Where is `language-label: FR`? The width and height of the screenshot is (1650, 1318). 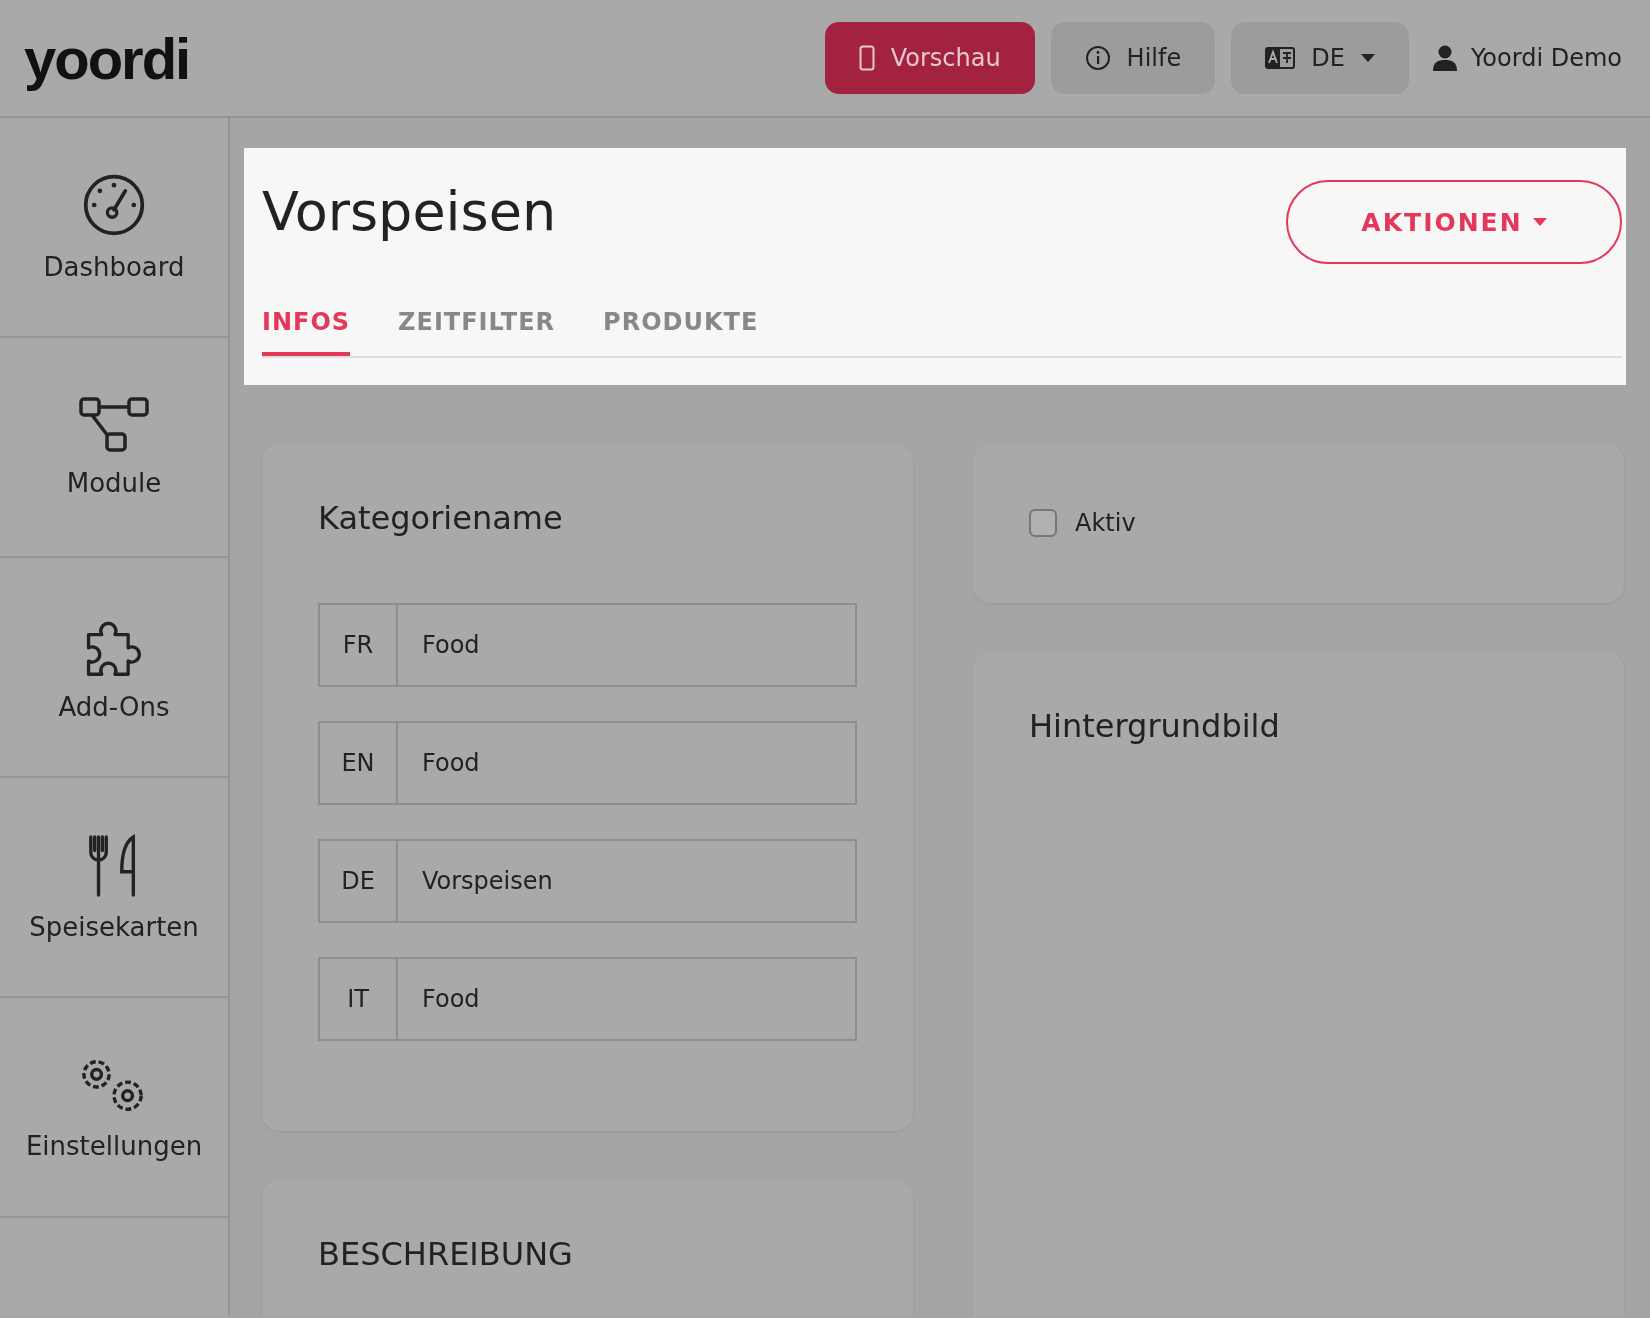
language-label: FR is located at coordinates (358, 645).